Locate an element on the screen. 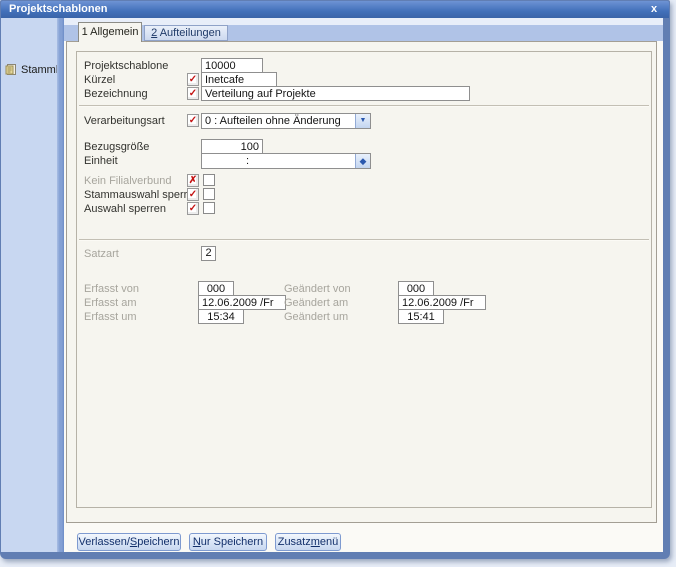  erfasst-am-field is located at coordinates (242, 302).